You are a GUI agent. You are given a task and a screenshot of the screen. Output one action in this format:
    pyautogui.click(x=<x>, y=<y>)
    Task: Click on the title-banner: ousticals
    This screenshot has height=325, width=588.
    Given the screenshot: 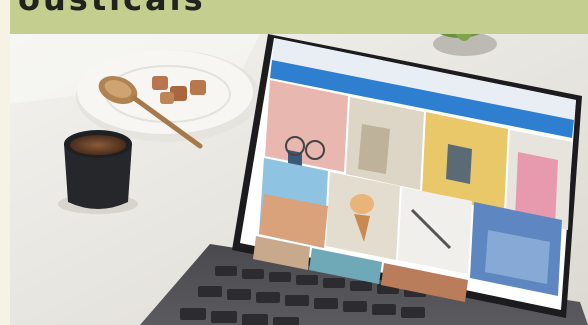 What is the action you would take?
    pyautogui.click(x=299, y=17)
    